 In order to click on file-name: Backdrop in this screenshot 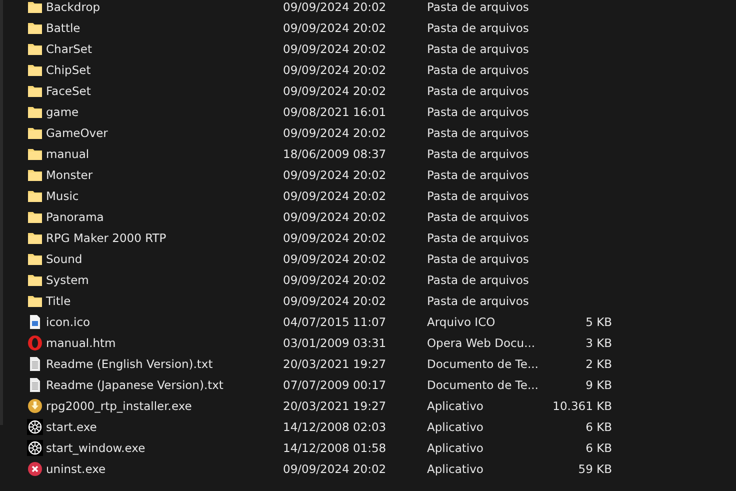, I will do `click(163, 7)`.